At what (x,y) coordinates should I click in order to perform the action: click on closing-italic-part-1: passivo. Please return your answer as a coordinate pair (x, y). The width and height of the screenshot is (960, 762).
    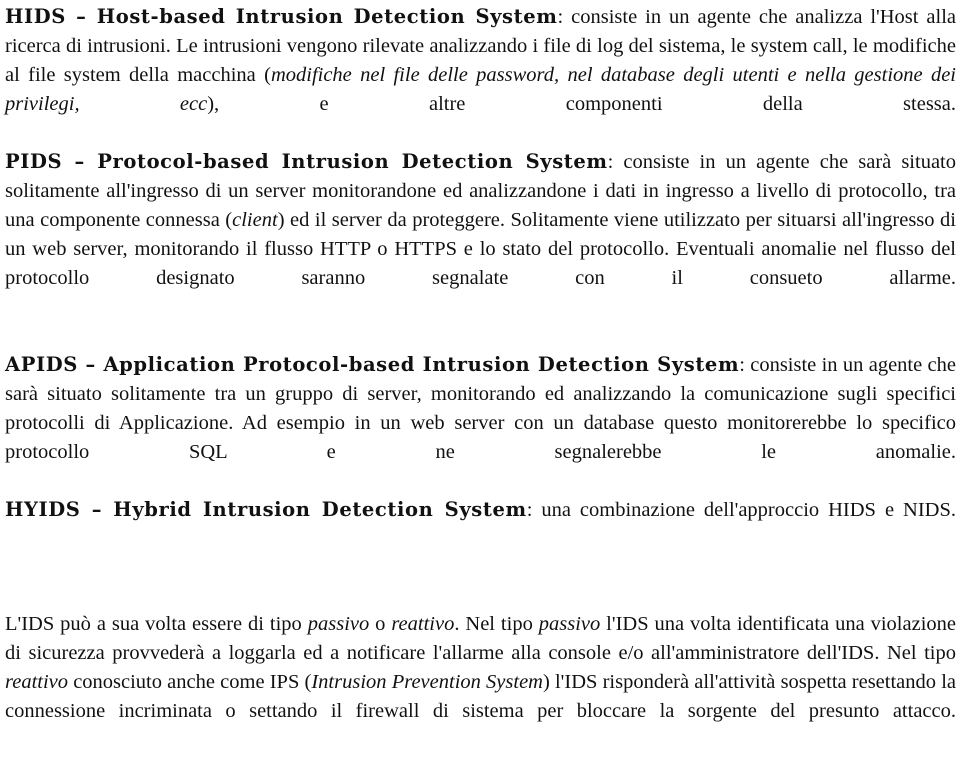
    Looking at the image, I should click on (338, 624).